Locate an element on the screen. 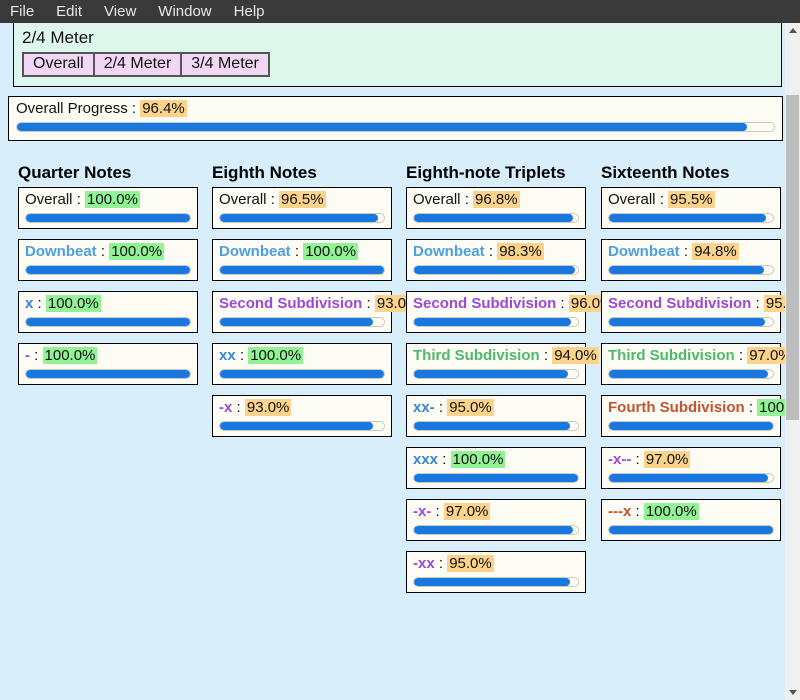  progress-card-line: Third Subdivision : 94.0% is located at coordinates (506, 355).